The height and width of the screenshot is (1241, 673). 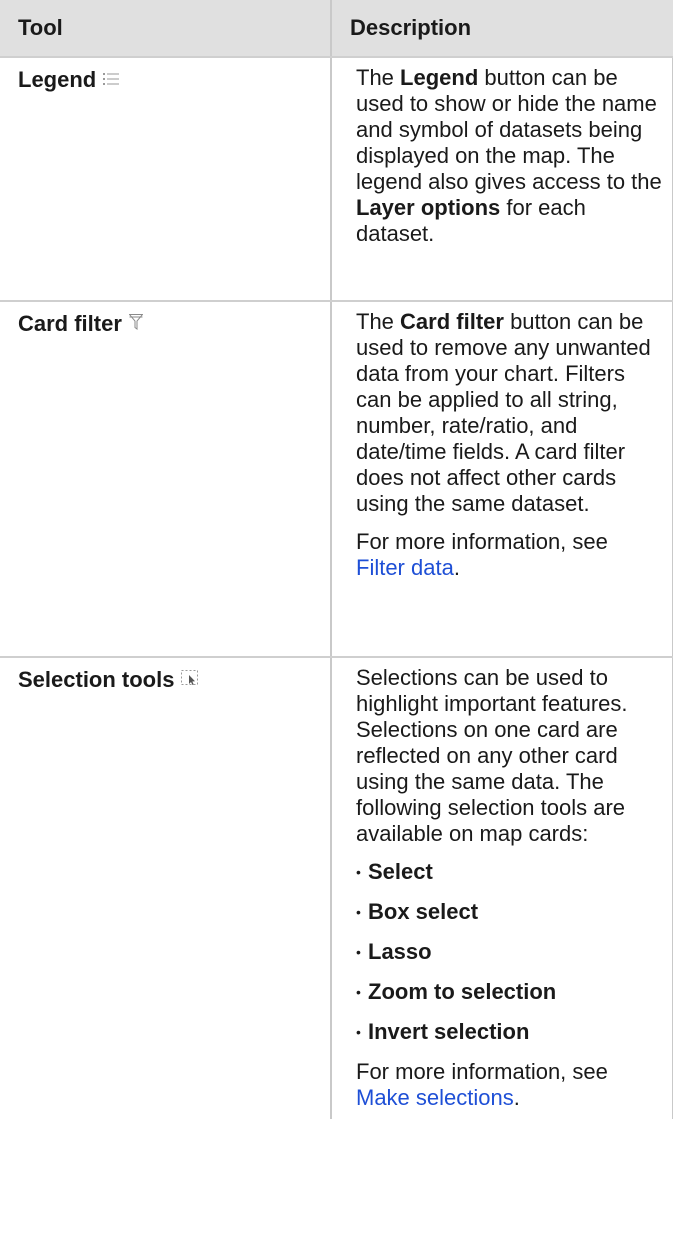 What do you see at coordinates (166, 29) in the screenshot?
I see `header-tool: Tool` at bounding box center [166, 29].